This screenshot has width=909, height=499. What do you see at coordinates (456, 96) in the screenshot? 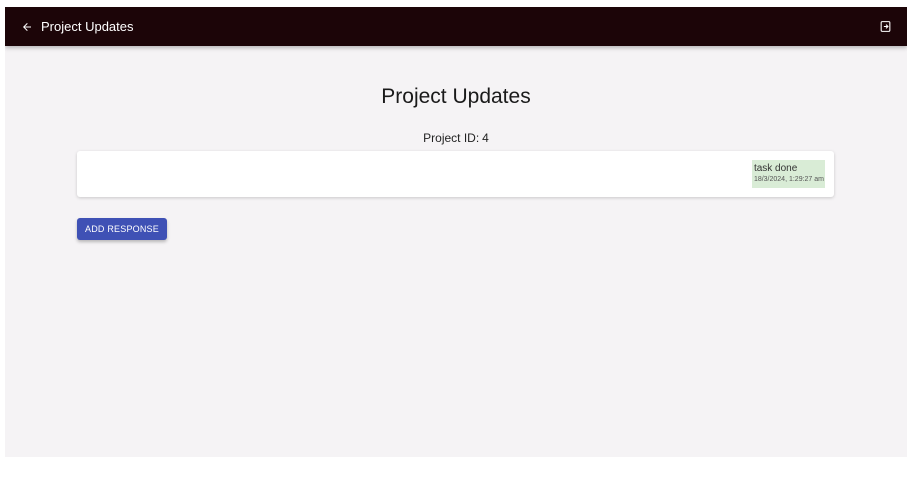
I see `page-title: Project Updates` at bounding box center [456, 96].